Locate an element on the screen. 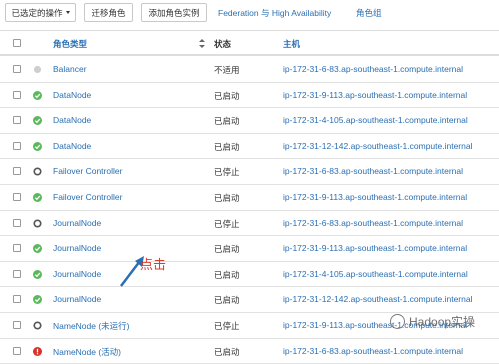  selected-actions-dropdown: 已选定的操作 is located at coordinates (40, 12).